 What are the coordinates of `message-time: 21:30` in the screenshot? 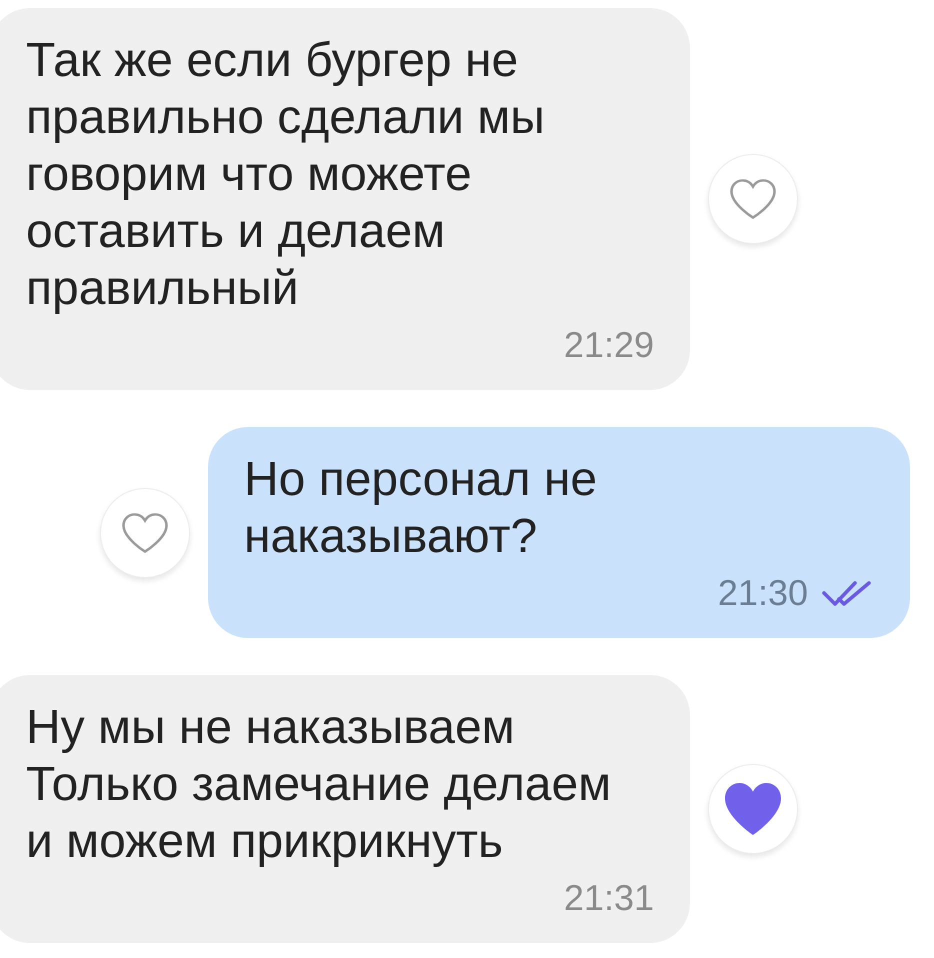 It's located at (763, 593).